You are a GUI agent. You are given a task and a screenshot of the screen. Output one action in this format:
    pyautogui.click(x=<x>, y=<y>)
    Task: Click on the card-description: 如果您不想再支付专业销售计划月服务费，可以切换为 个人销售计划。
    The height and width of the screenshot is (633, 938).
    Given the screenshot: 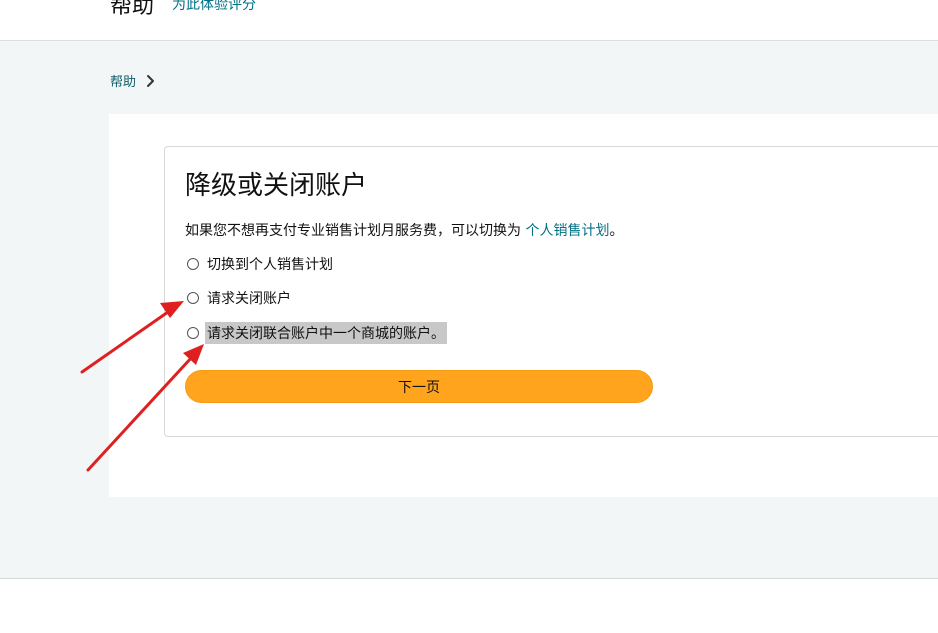 What is the action you would take?
    pyautogui.click(x=404, y=230)
    